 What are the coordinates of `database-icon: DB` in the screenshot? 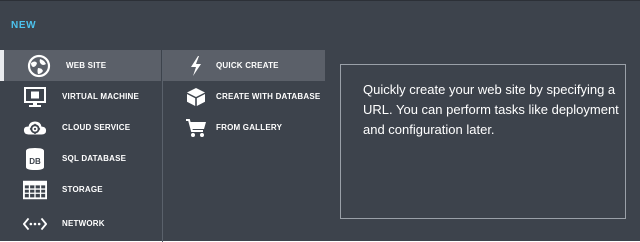 It's located at (35, 159).